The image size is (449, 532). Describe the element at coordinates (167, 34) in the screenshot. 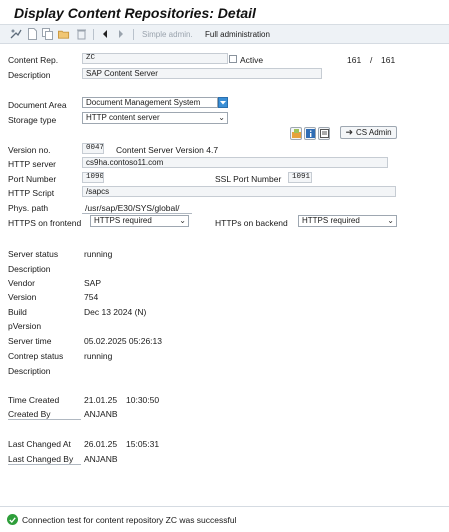

I see `simple-admin-button: Simple admin.` at that location.